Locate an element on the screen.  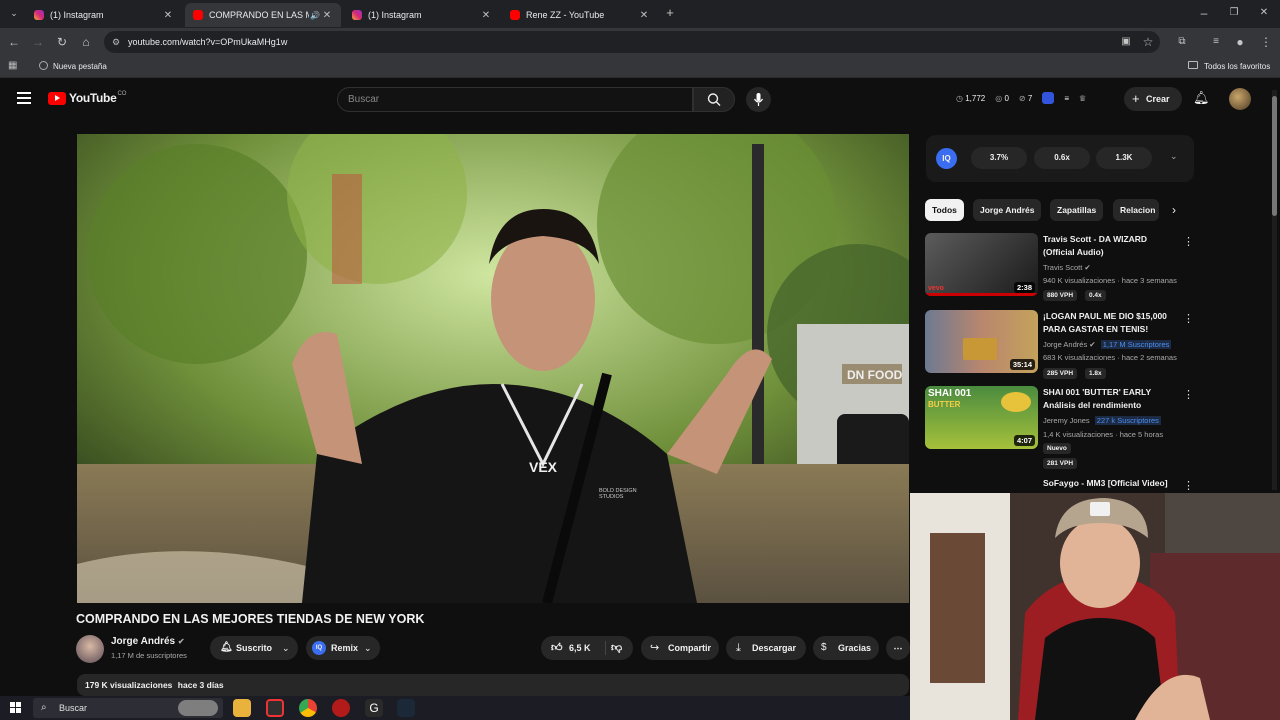
bookmark-new-tab: Nueva pestaña is located at coordinates (80, 66).